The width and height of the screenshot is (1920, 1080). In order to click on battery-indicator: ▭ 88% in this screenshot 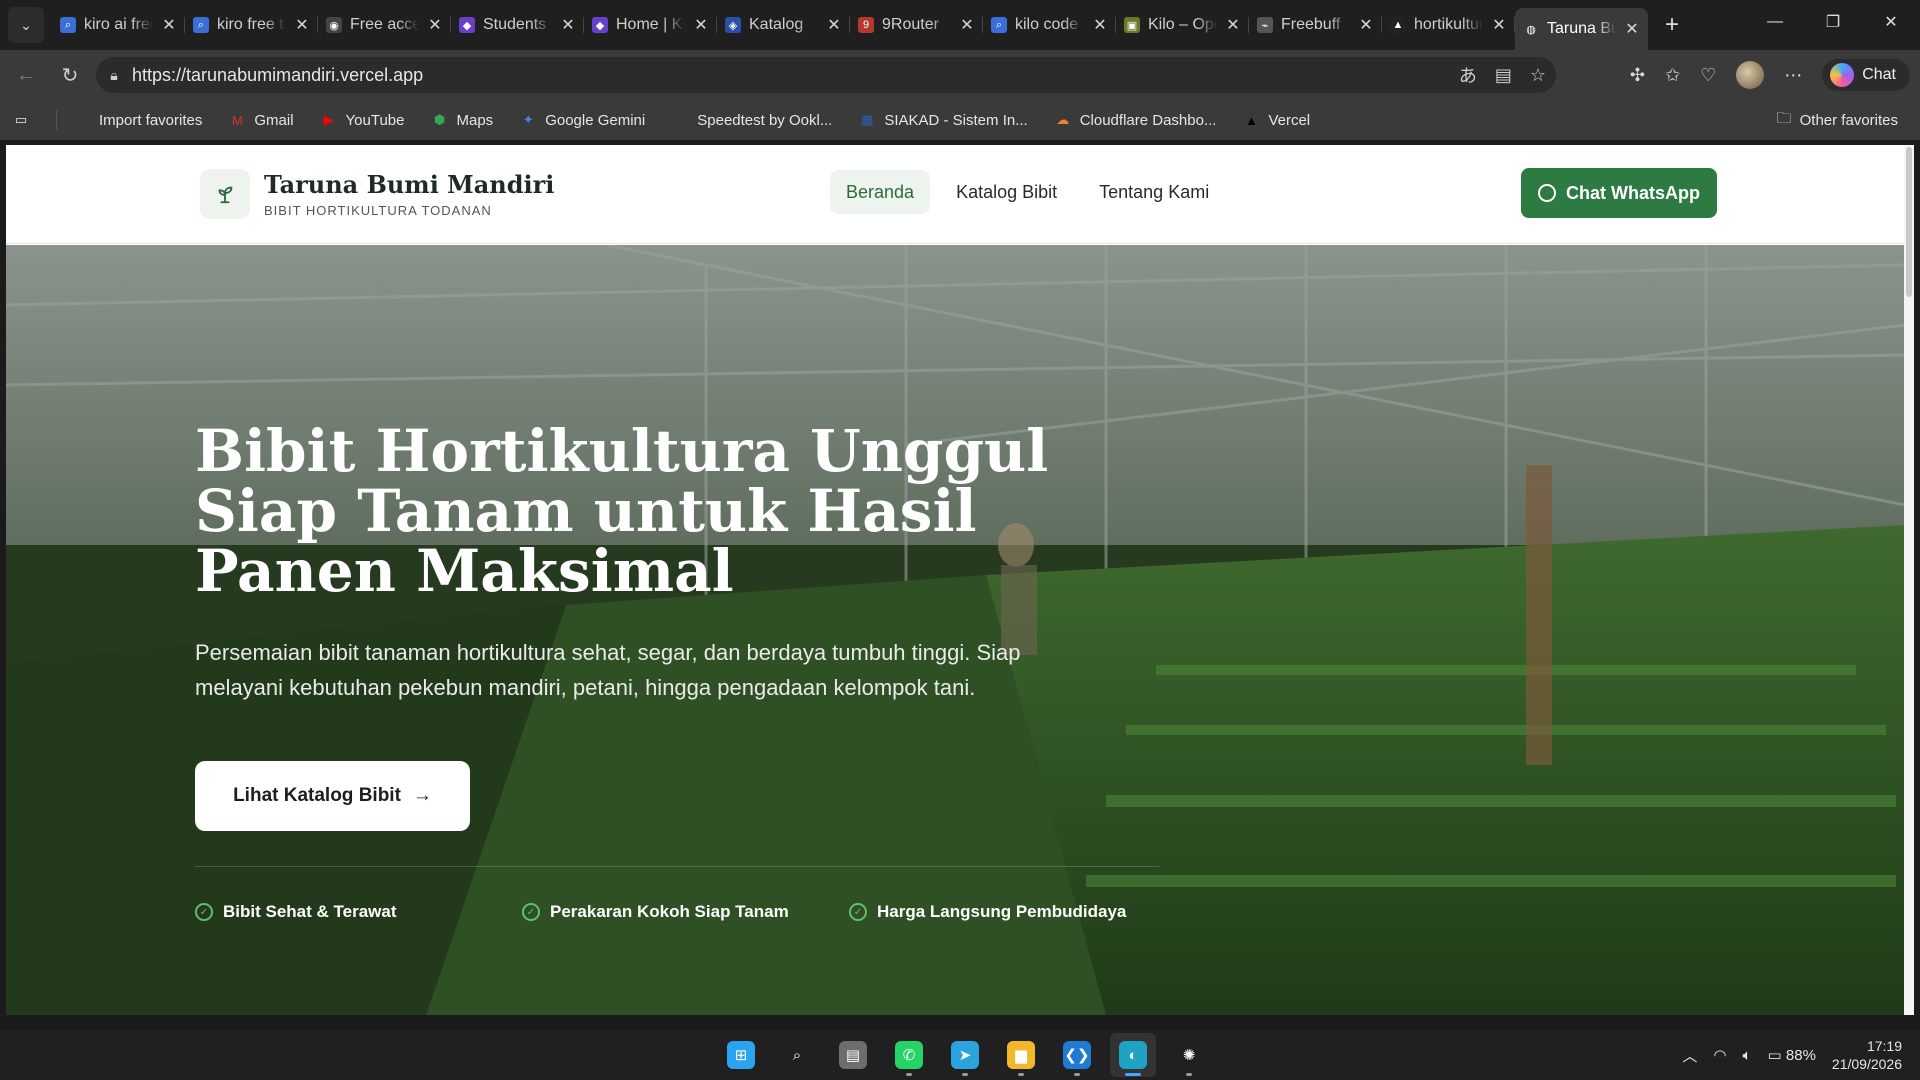, I will do `click(1792, 1055)`.